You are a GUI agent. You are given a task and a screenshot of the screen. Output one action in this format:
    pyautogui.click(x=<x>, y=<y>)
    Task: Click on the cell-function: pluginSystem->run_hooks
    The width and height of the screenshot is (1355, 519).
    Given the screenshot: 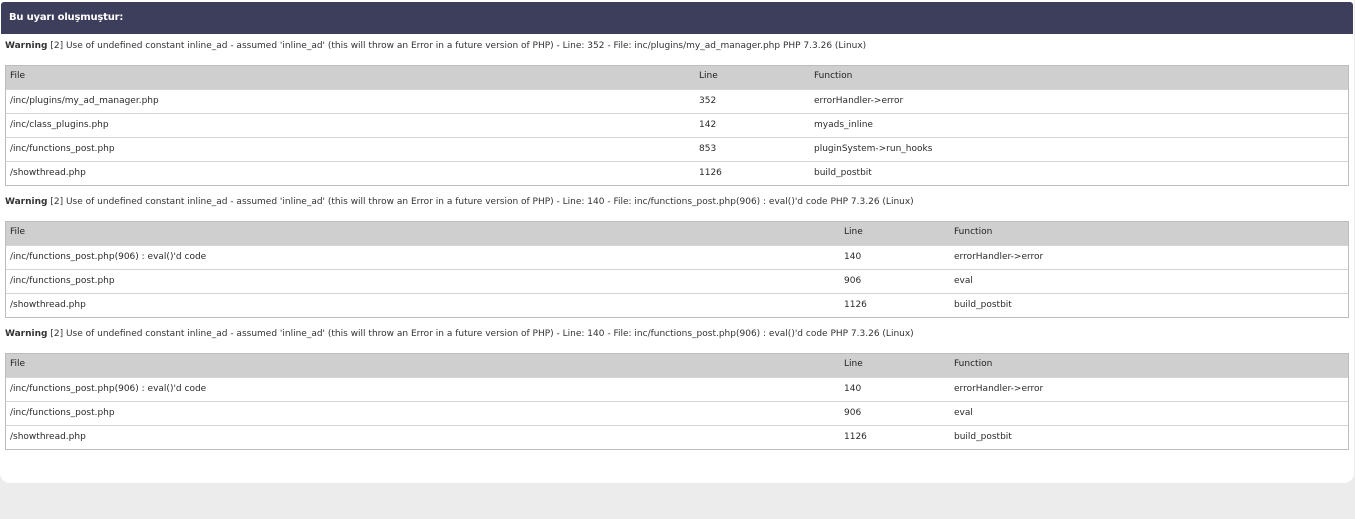 What is the action you would take?
    pyautogui.click(x=873, y=149)
    